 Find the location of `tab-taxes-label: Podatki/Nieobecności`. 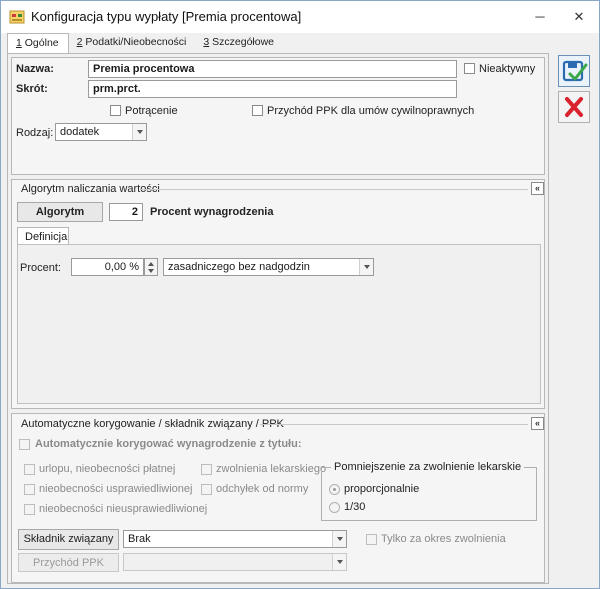

tab-taxes-label: Podatki/Nieobecności is located at coordinates (134, 42).